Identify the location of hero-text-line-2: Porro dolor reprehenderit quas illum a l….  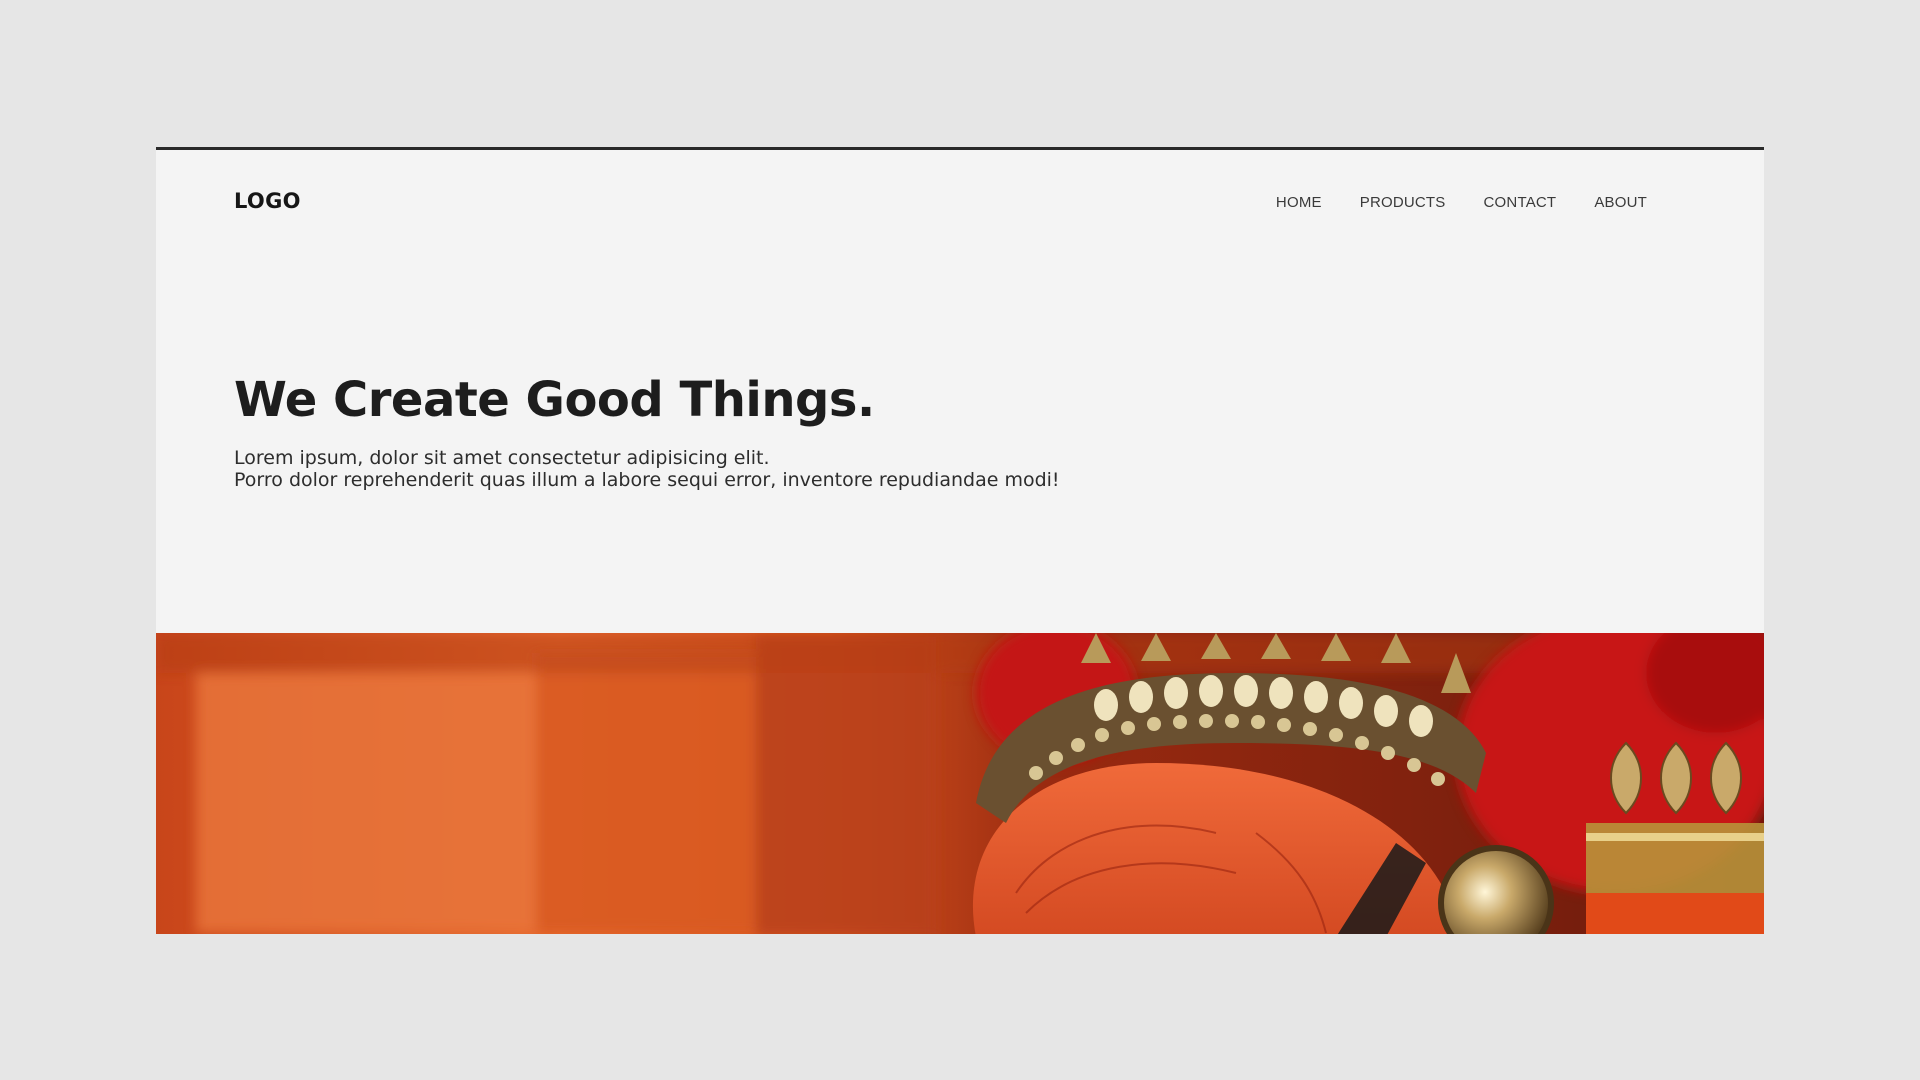
(647, 480).